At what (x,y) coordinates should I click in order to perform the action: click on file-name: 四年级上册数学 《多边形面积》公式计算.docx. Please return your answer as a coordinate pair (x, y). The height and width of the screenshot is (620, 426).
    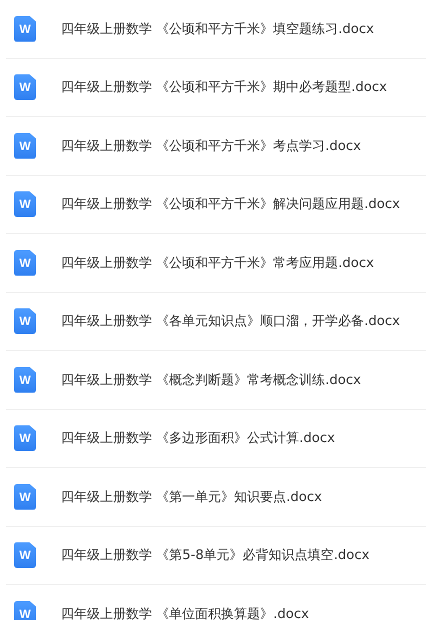
    Looking at the image, I should click on (198, 438).